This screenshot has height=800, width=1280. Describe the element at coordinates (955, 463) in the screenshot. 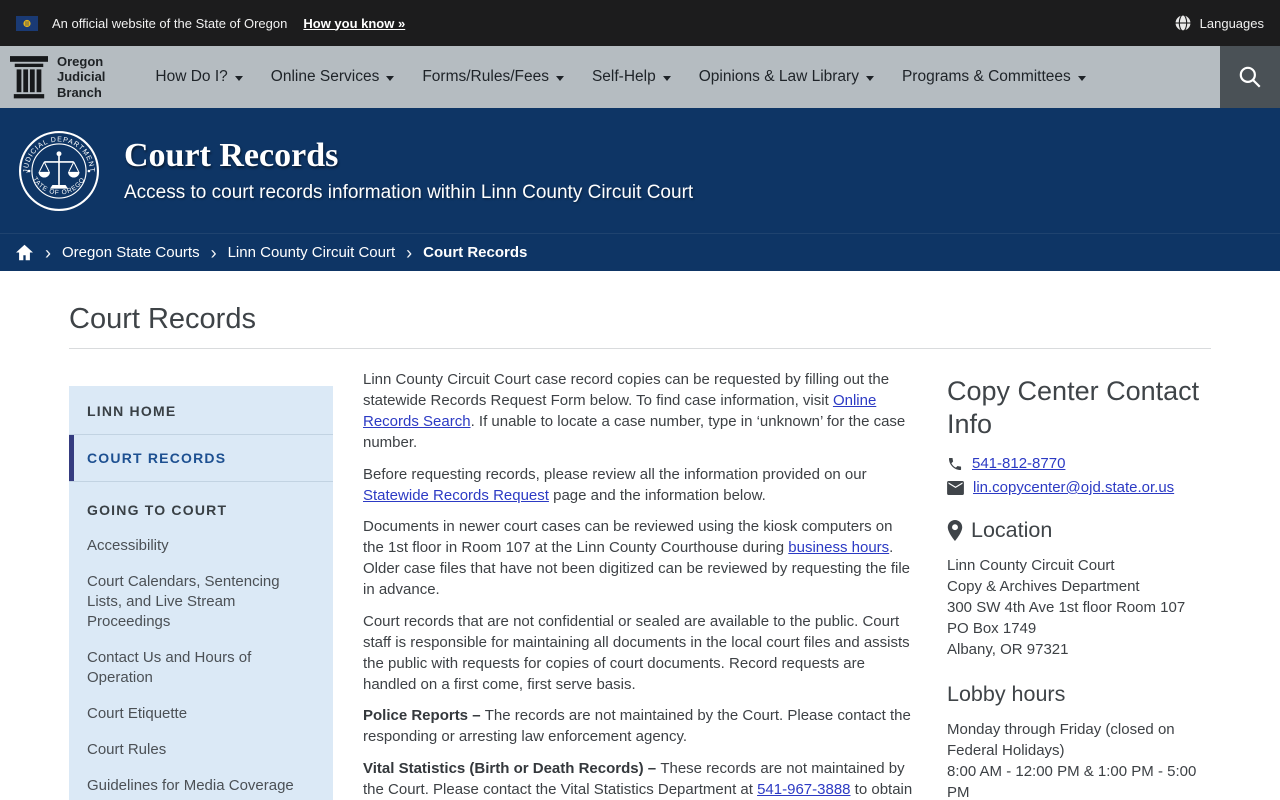

I see `phone-icon` at that location.